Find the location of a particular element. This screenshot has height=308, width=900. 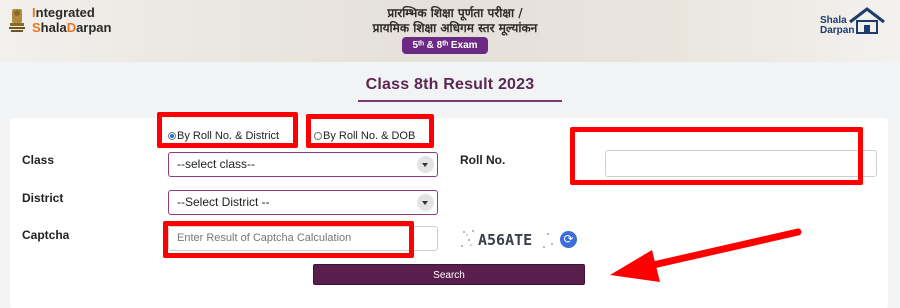

district-select: --Select District -- is located at coordinates (303, 202).